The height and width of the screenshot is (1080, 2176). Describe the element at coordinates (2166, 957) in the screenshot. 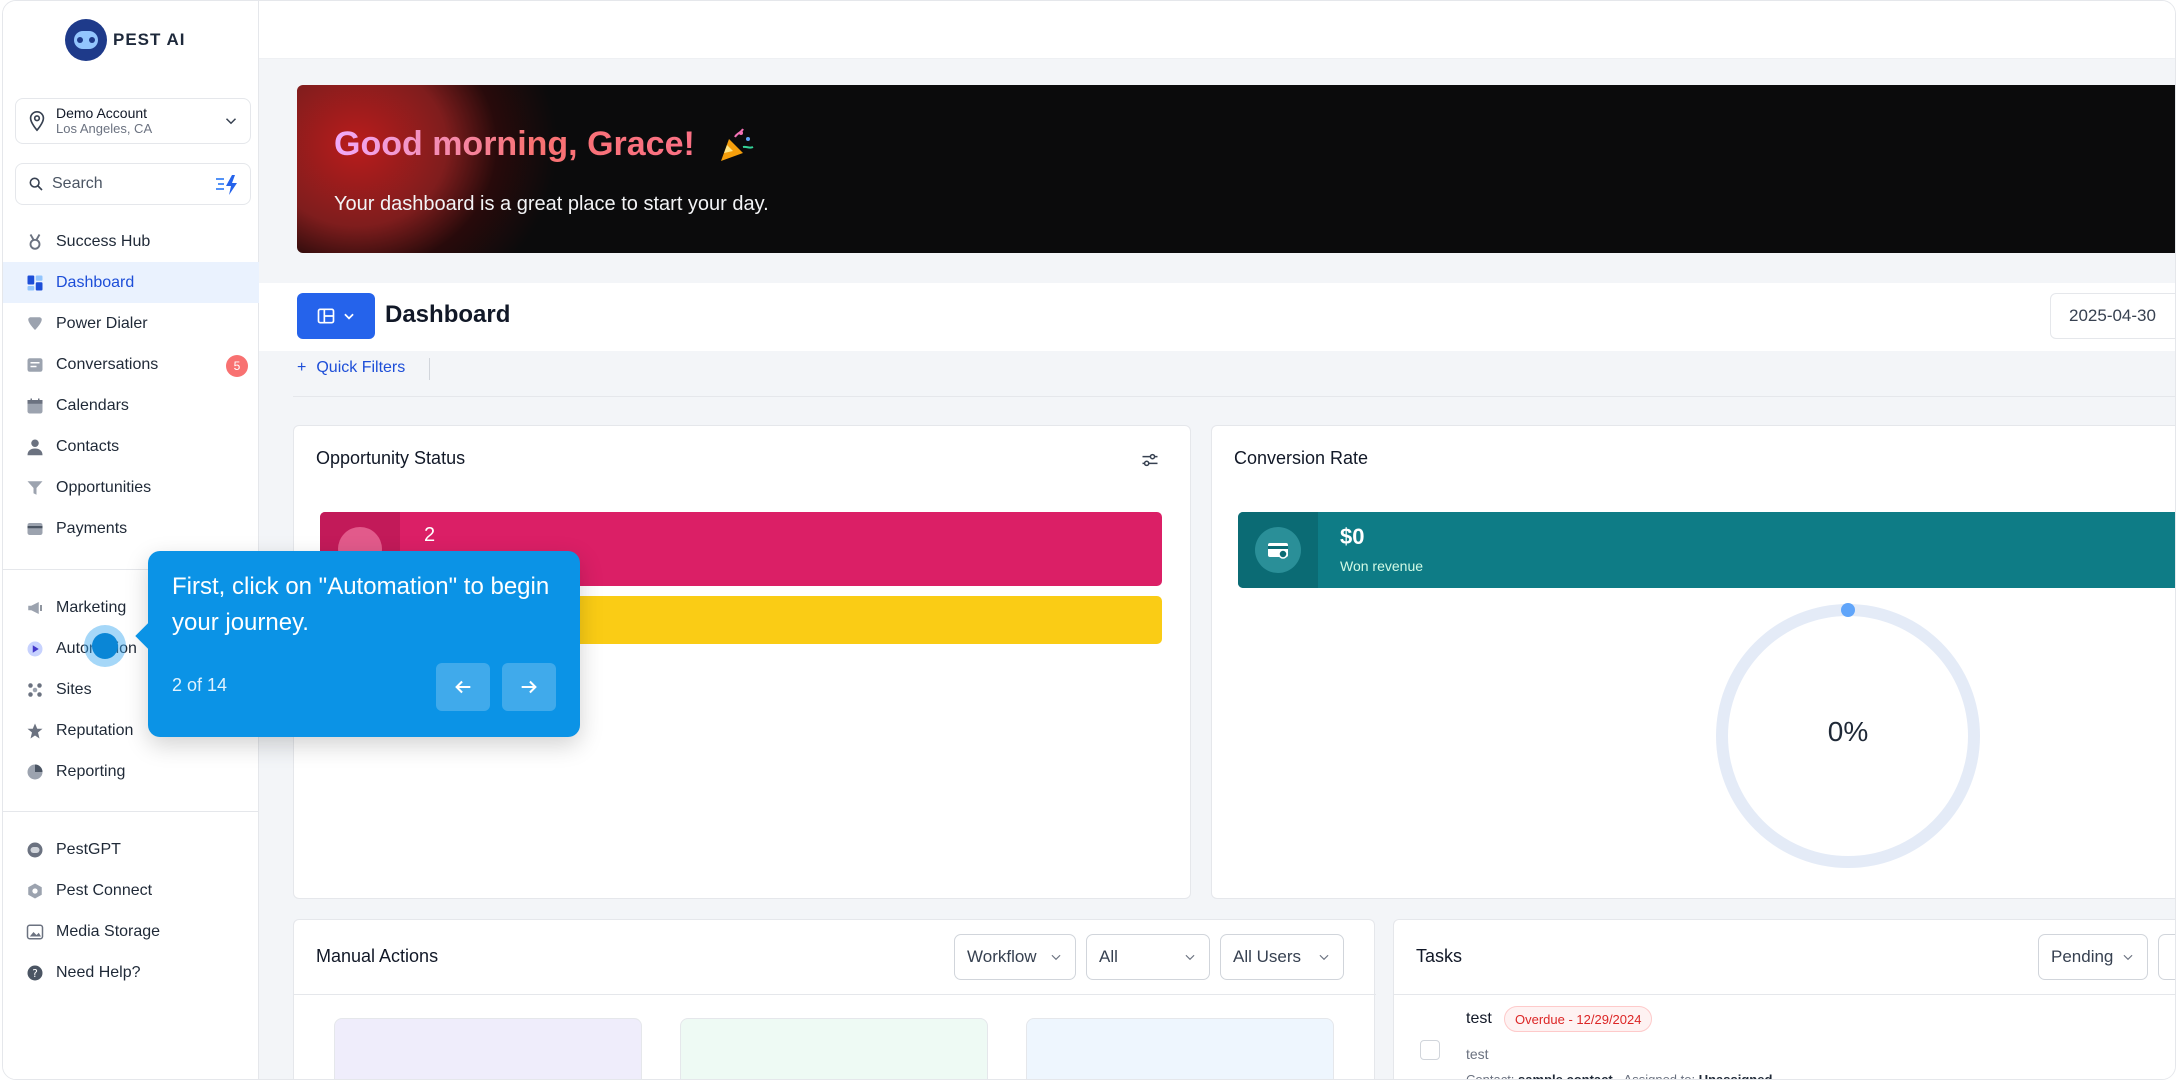

I see `task-filter-select` at that location.